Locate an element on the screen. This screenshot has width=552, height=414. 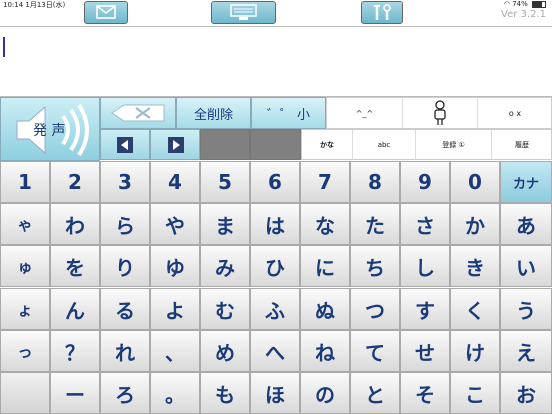
key: る is located at coordinates (125, 309).